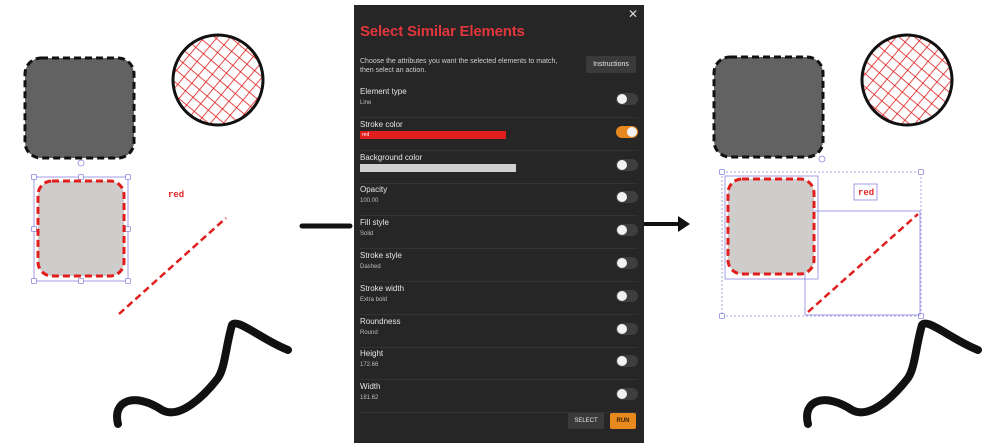 This screenshot has width=984, height=448. What do you see at coordinates (863, 263) in the screenshot?
I see `red-dashed-line-right` at bounding box center [863, 263].